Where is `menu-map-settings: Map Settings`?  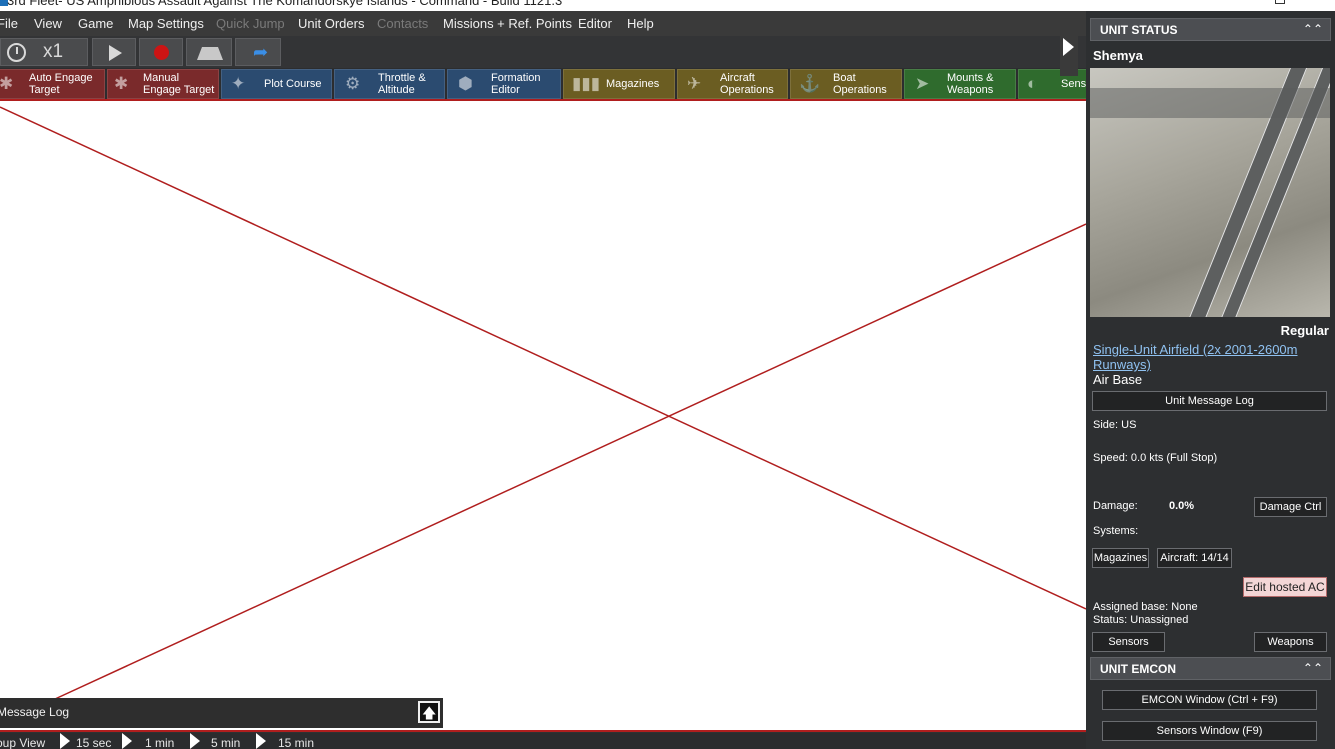
menu-map-settings: Map Settings is located at coordinates (166, 23).